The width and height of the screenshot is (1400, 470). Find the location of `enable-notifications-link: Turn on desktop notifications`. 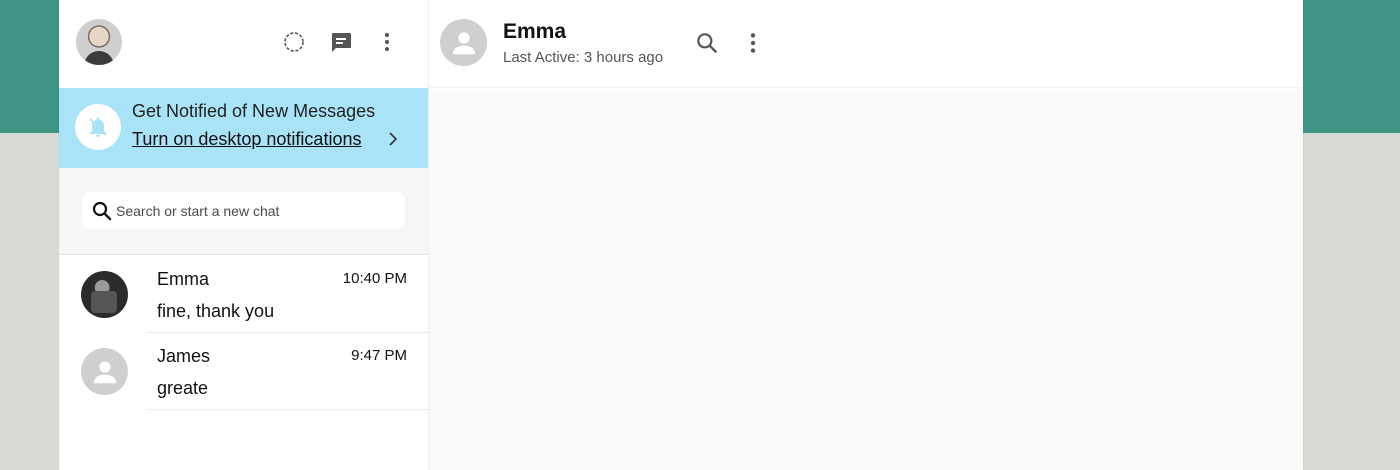

enable-notifications-link: Turn on desktop notifications is located at coordinates (246, 139).